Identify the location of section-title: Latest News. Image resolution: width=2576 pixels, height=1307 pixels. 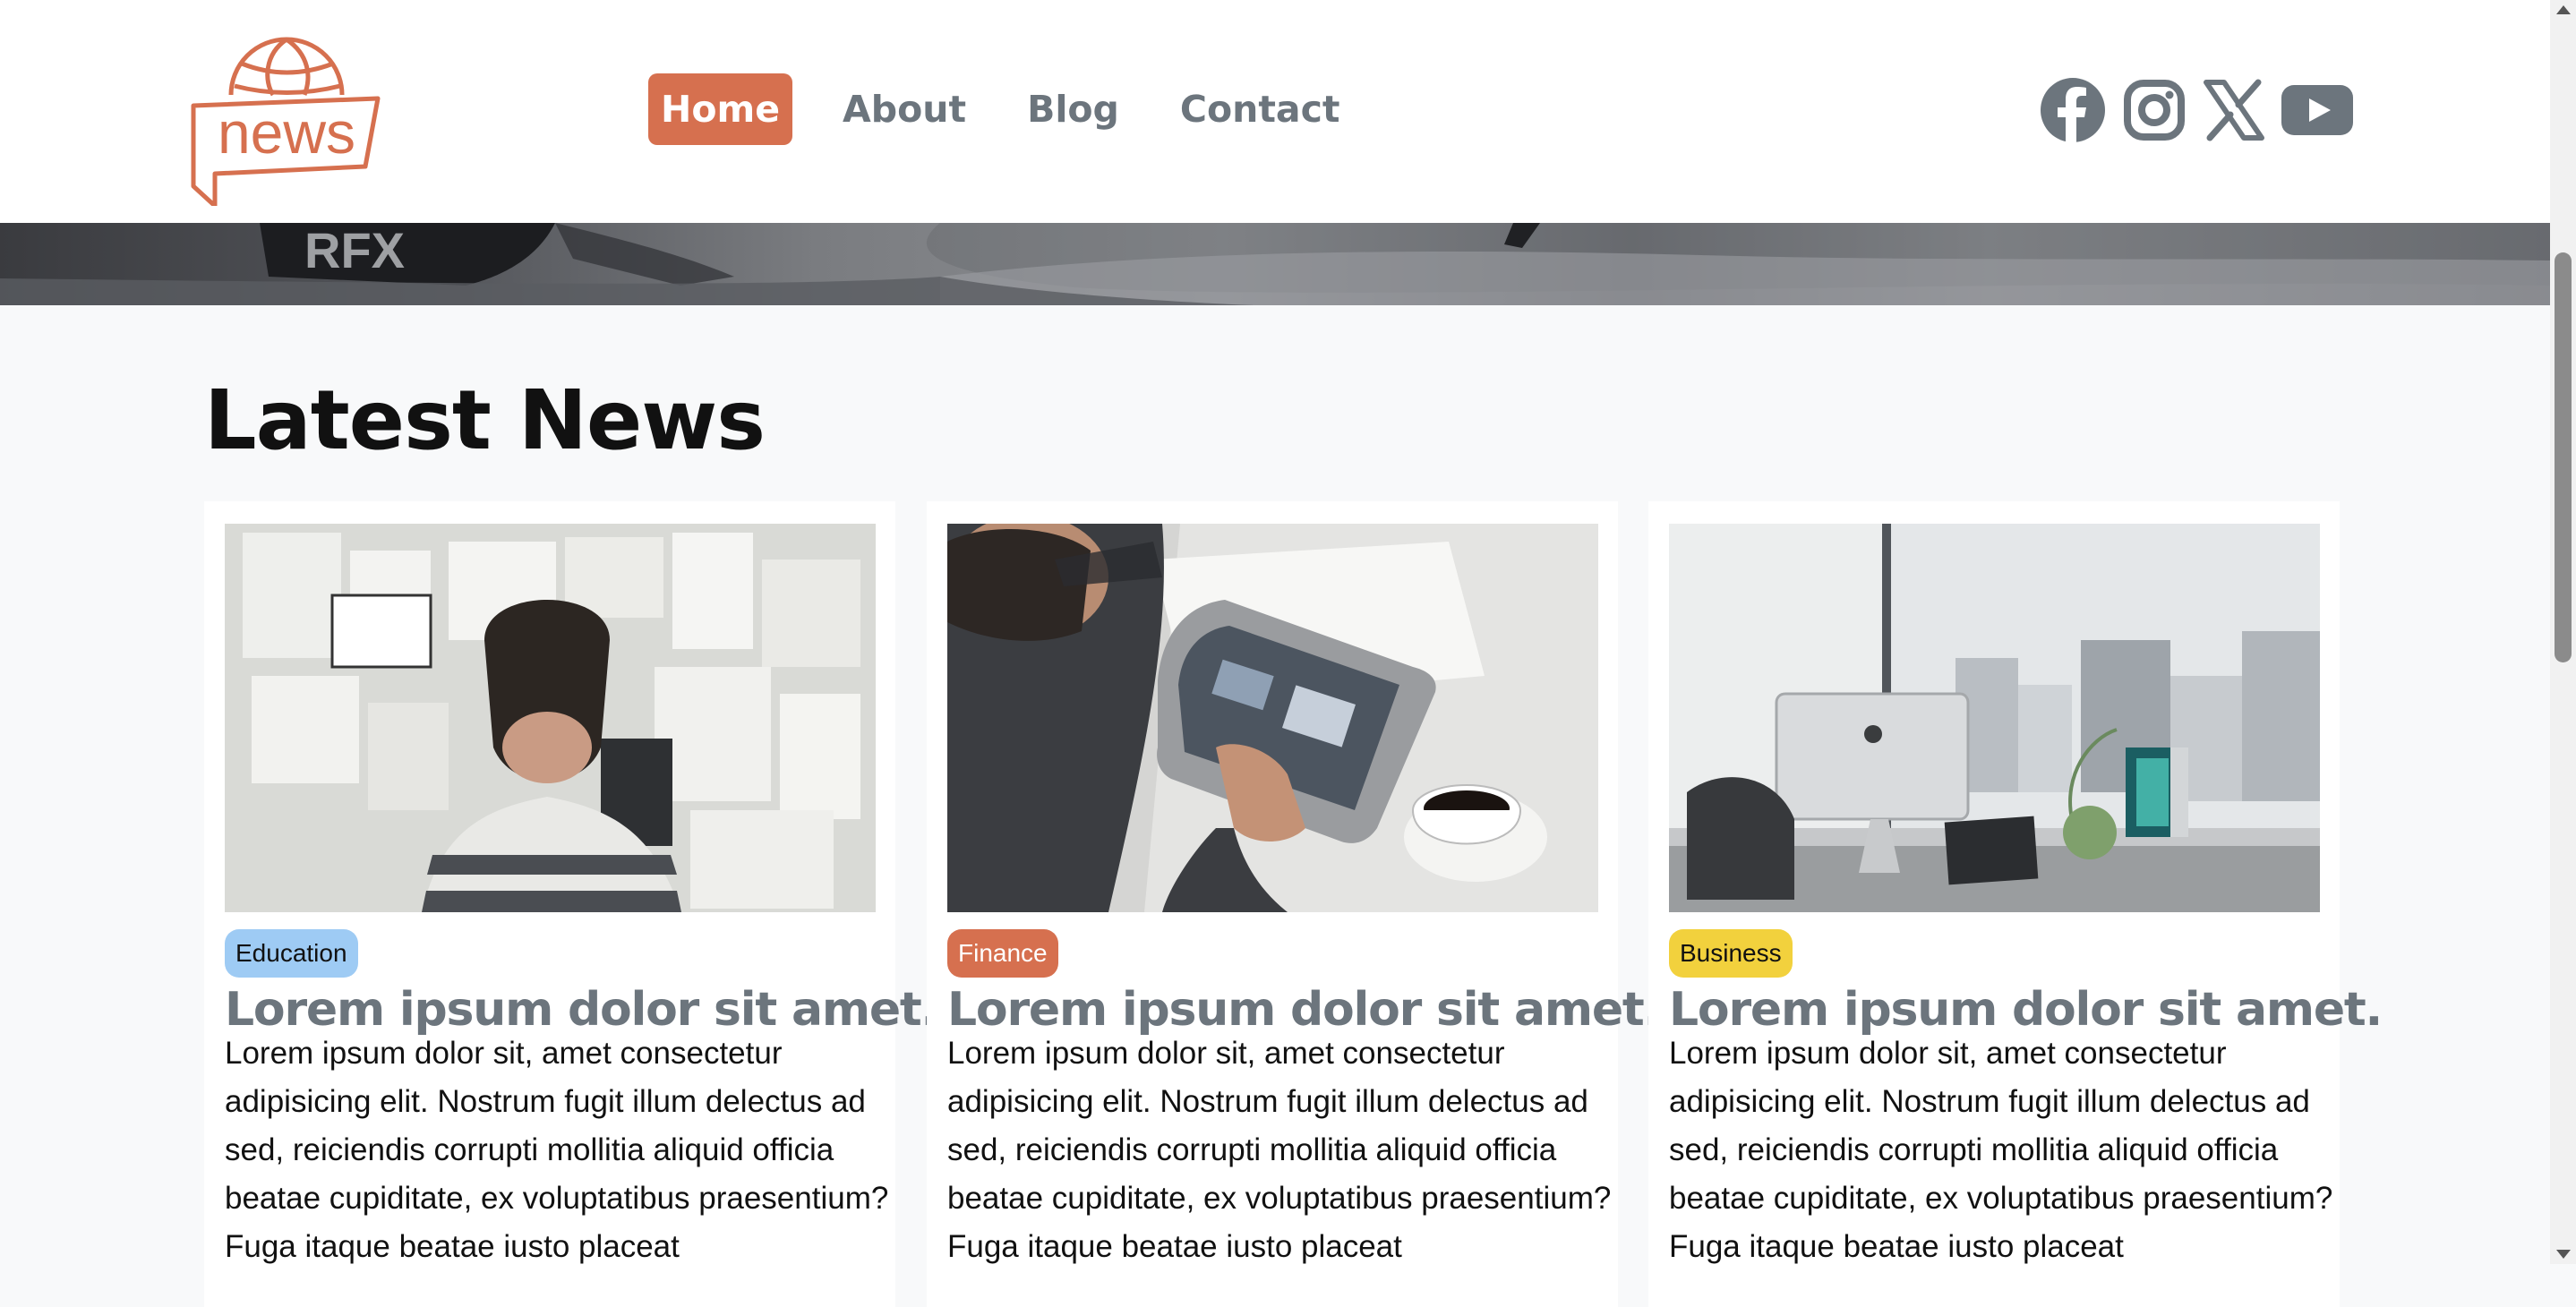
(485, 420).